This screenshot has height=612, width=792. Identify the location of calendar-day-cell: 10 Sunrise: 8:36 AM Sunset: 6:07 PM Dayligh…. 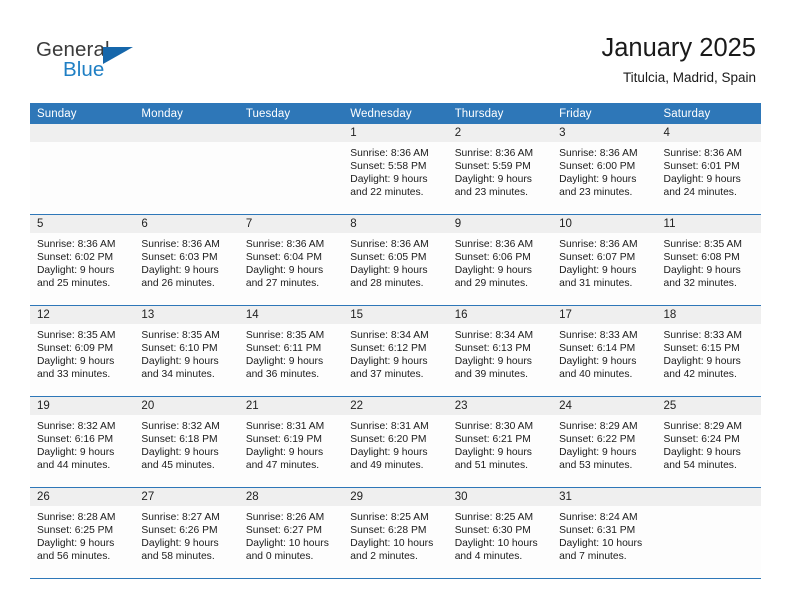
(604, 260).